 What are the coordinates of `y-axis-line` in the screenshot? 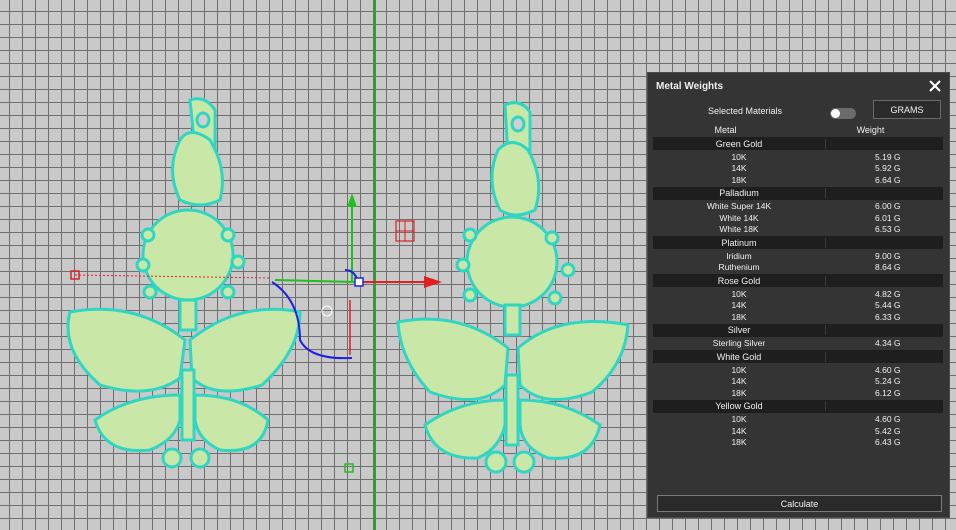 It's located at (315, 281).